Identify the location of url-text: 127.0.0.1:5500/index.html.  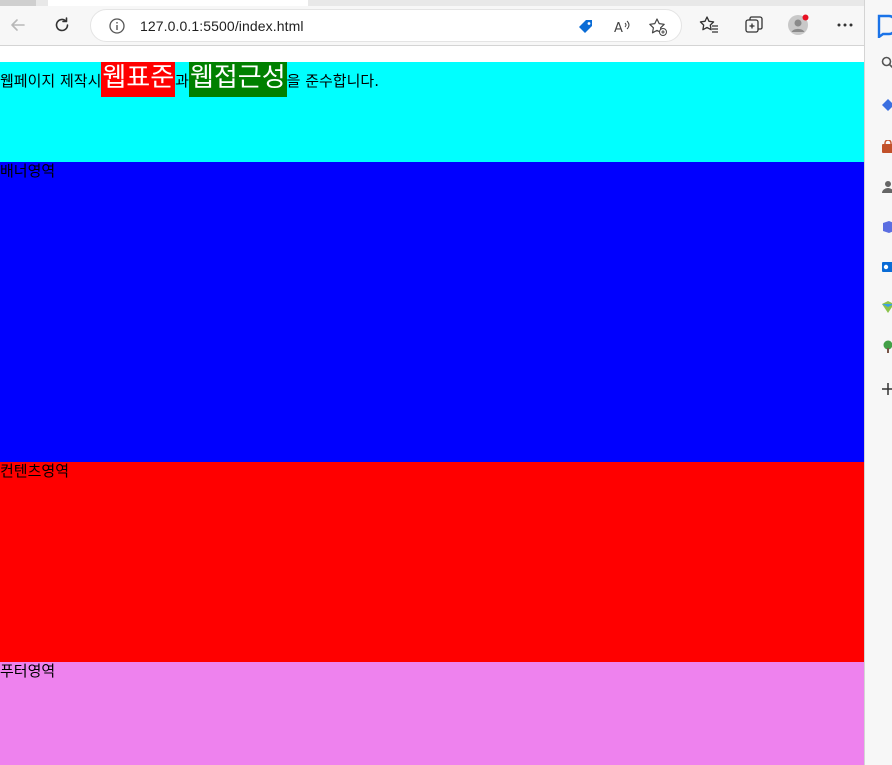
(222, 26).